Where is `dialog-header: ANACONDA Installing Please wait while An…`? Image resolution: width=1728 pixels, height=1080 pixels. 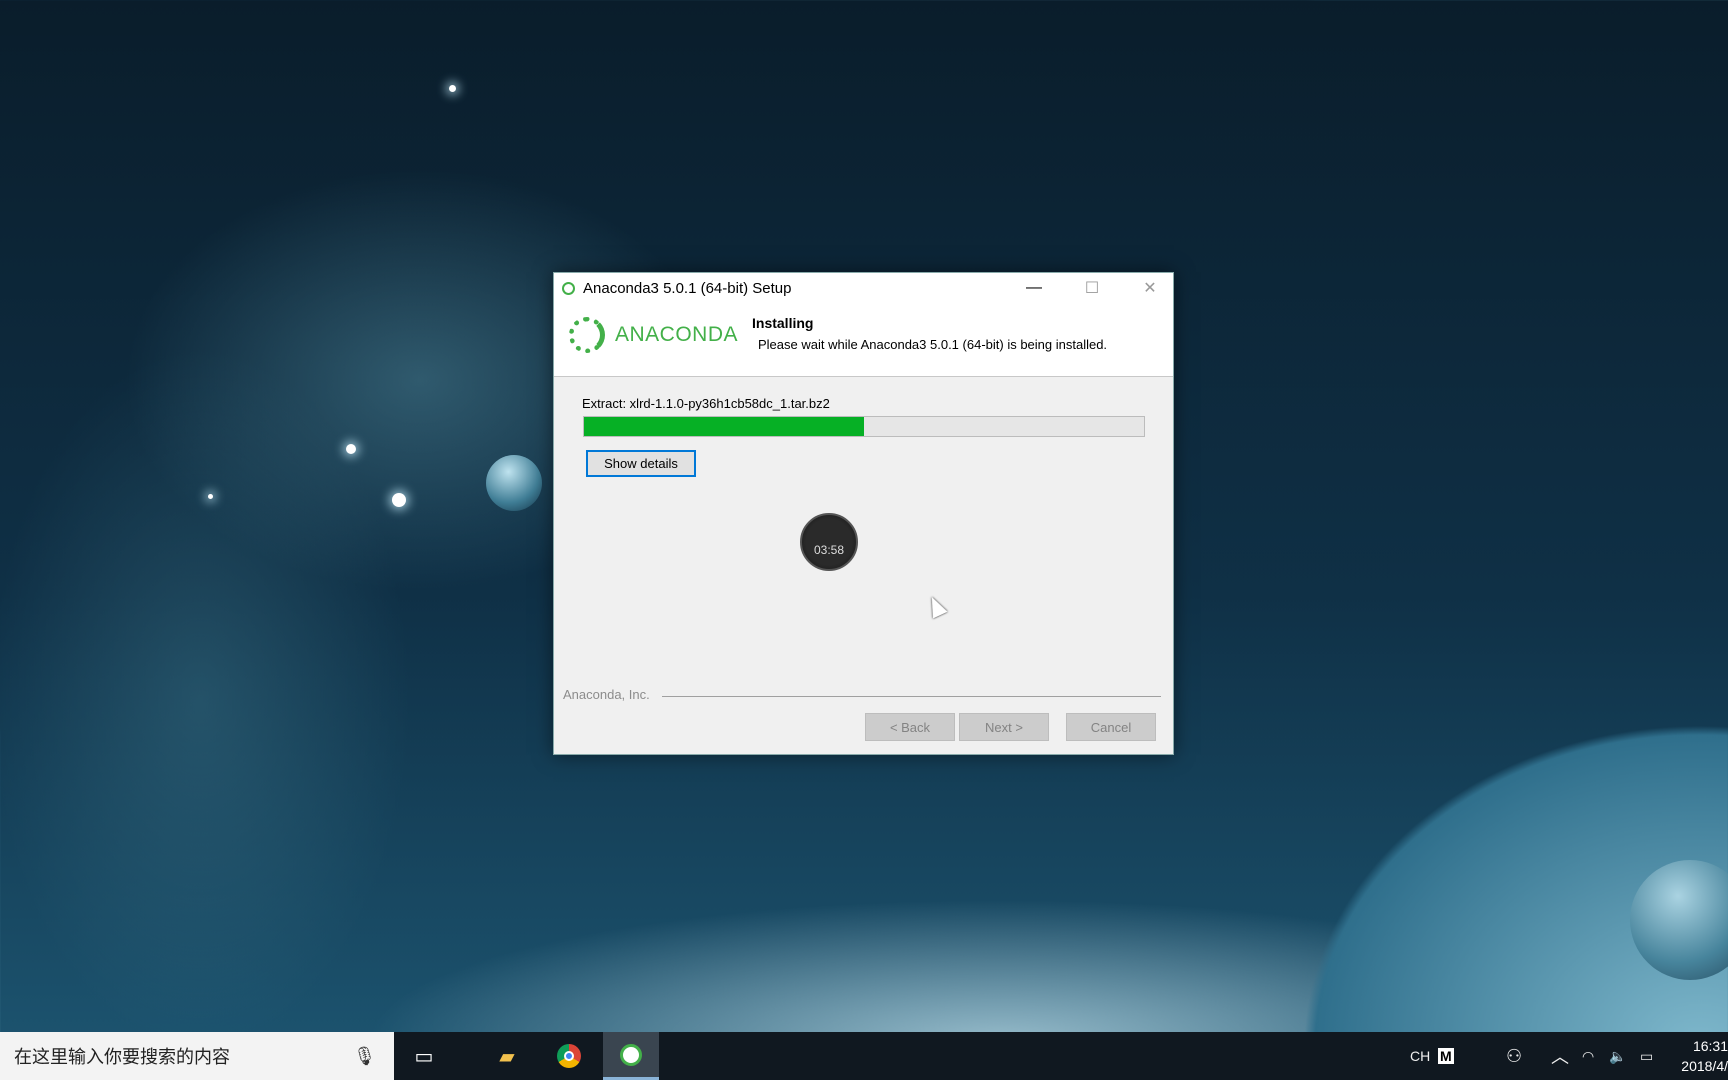
dialog-header: ANACONDA Installing Please wait while An… is located at coordinates (863, 340).